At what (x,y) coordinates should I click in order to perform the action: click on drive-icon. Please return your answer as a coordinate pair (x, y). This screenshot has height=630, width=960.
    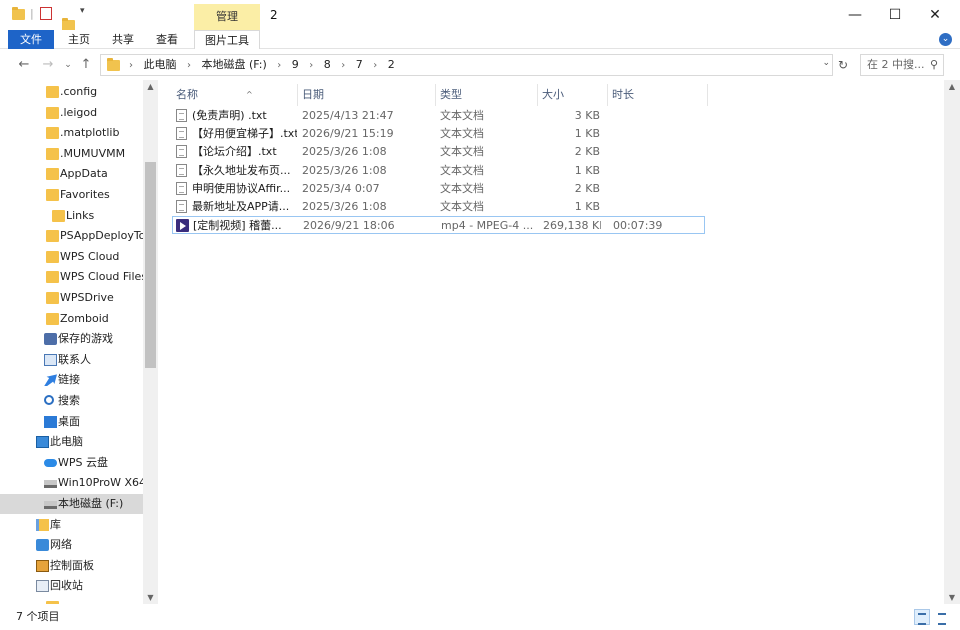
    Looking at the image, I should click on (50, 484).